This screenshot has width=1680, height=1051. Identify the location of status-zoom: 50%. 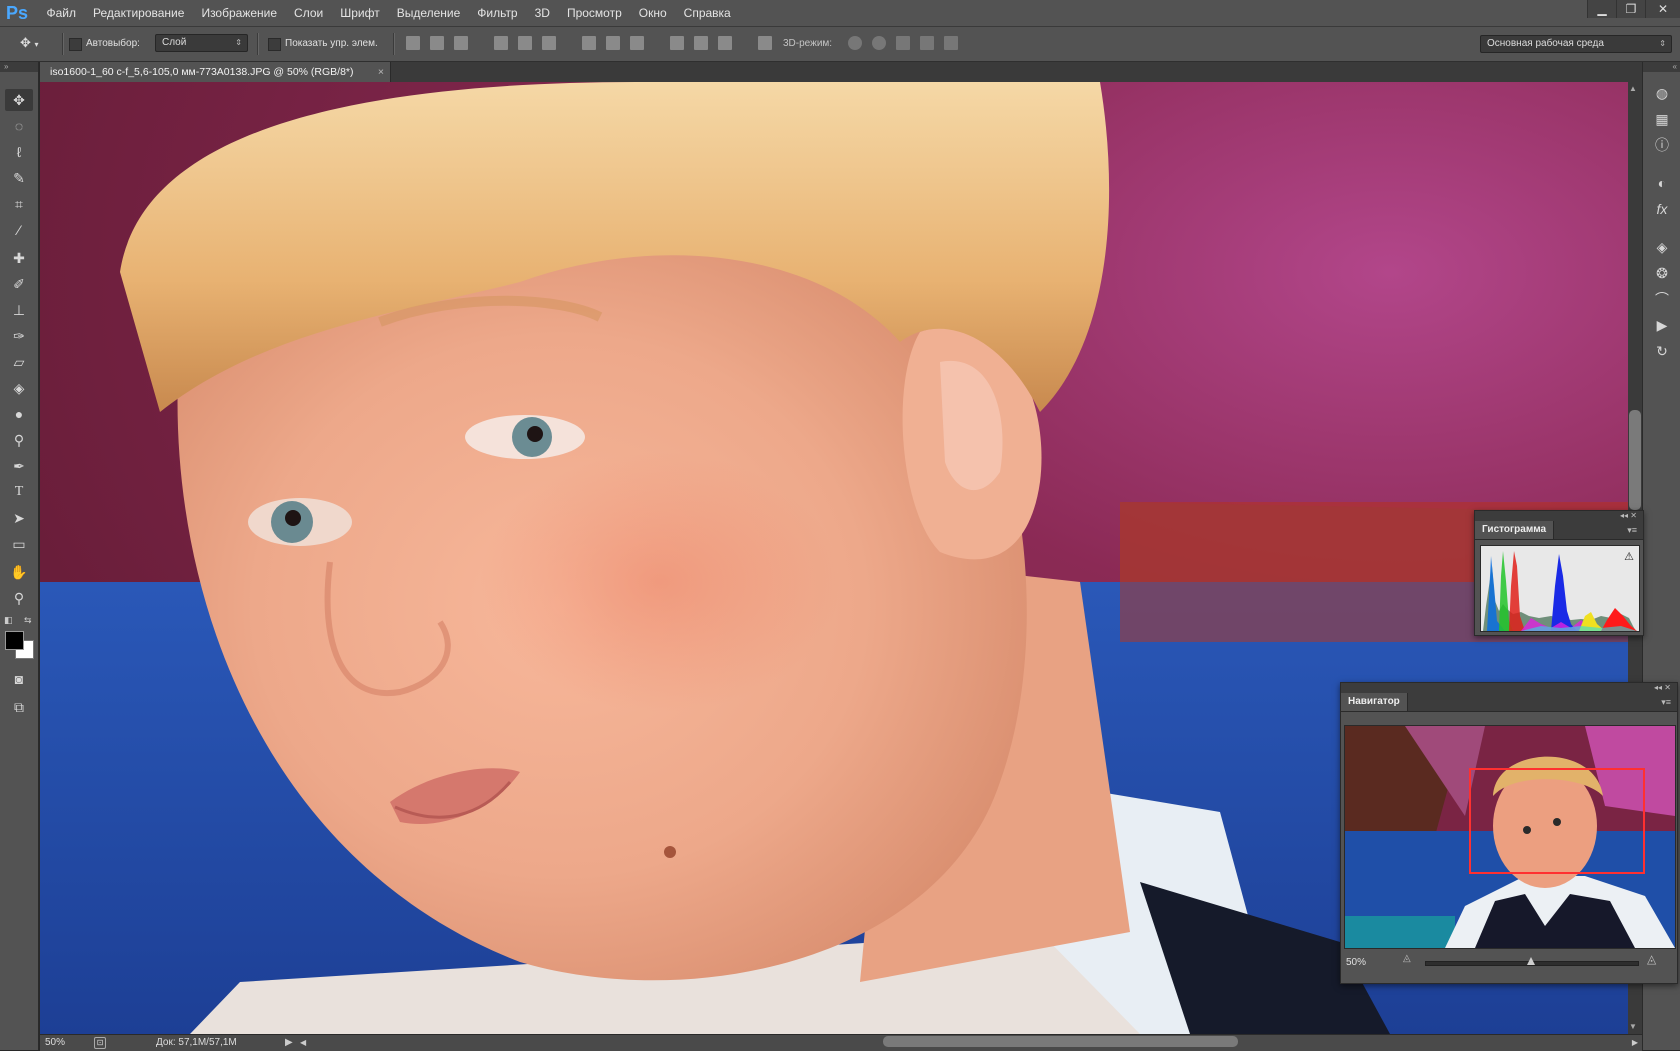
(55, 1043).